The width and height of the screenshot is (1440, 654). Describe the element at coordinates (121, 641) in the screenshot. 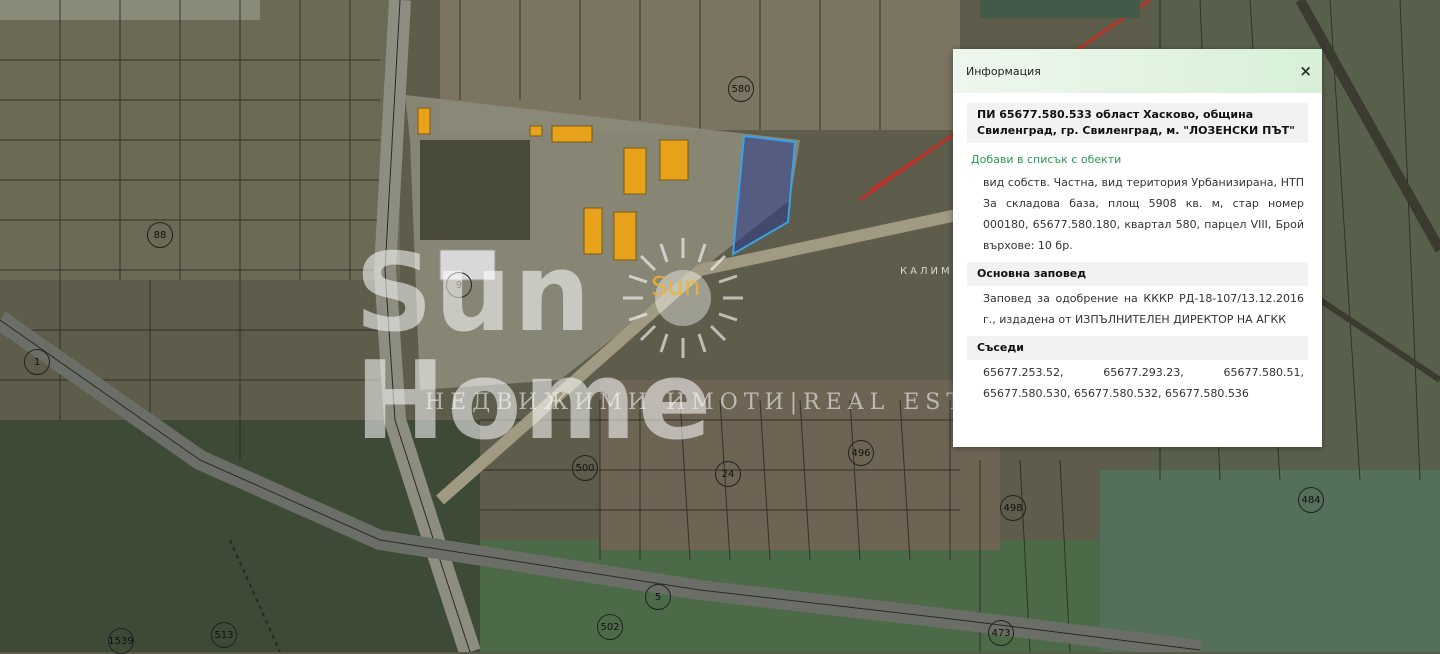

I see `plot-label: 1539` at that location.